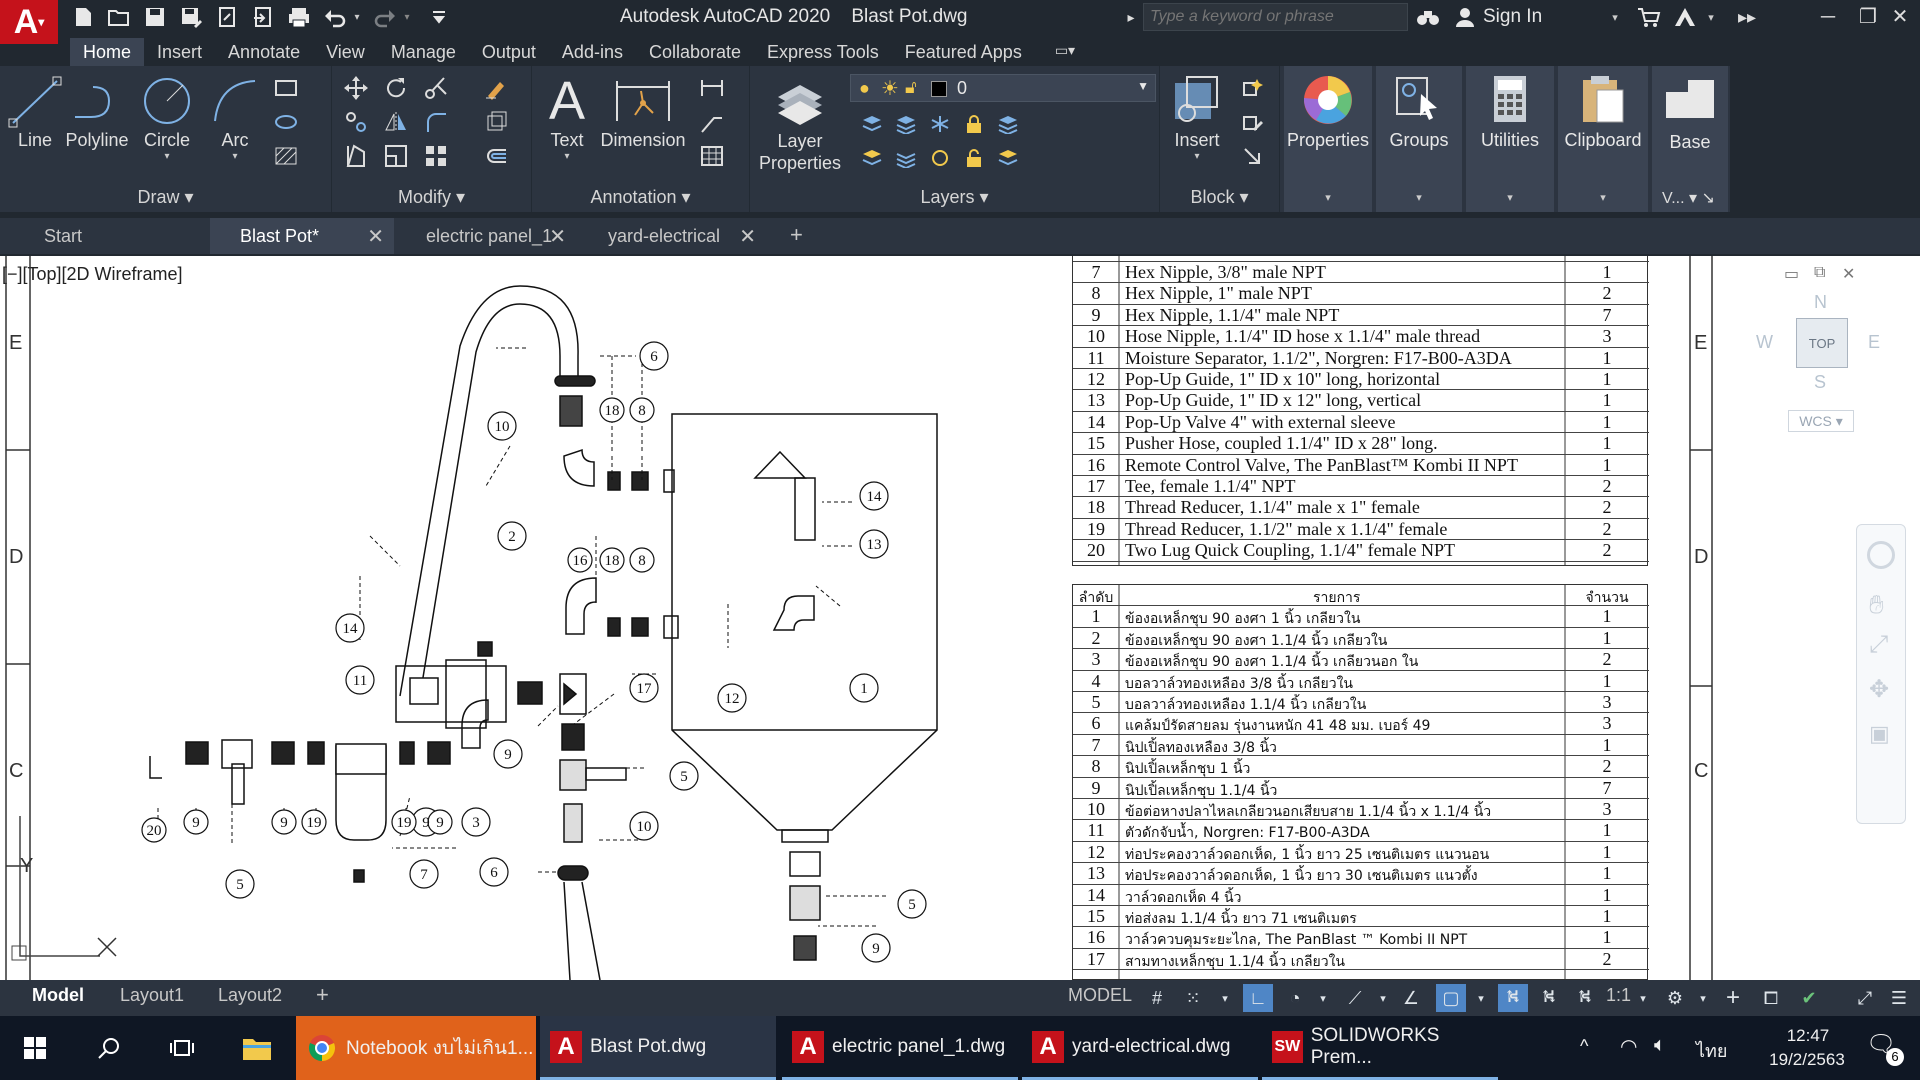  What do you see at coordinates (1585, 998) in the screenshot?
I see `annotation-scale-icon: ⛕` at bounding box center [1585, 998].